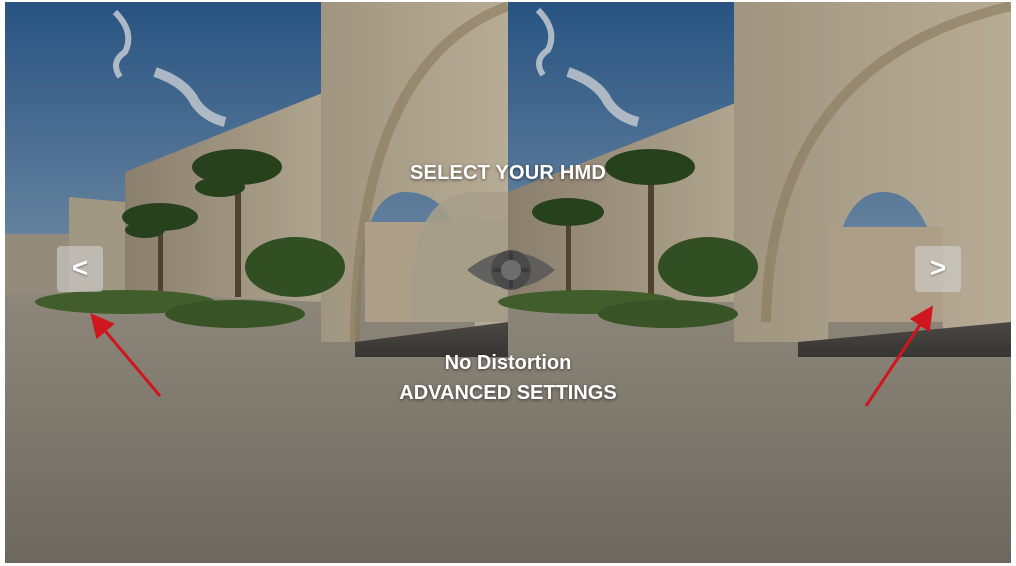 This screenshot has height=566, width=1016. I want to click on current-hmd-mode: No Distortion, so click(508, 363).